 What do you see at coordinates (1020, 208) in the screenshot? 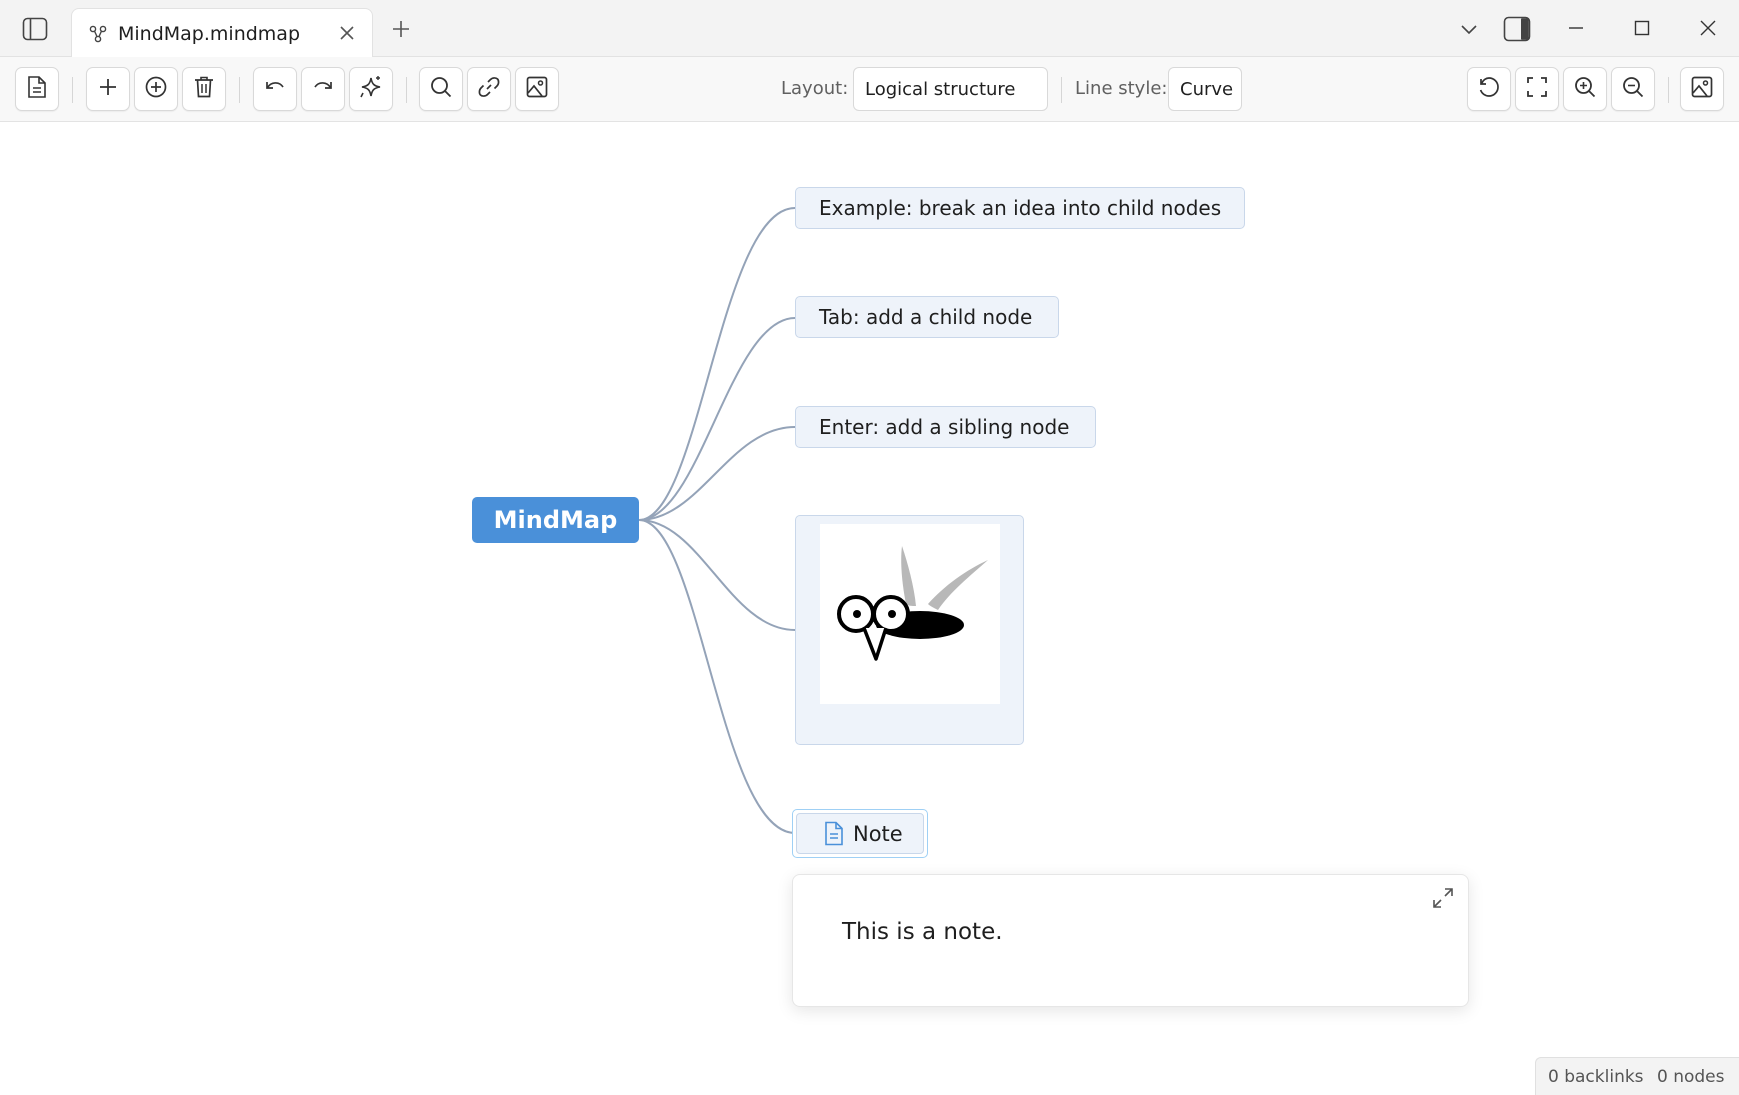
I see `child-node: Example: break an idea into child nodes` at bounding box center [1020, 208].